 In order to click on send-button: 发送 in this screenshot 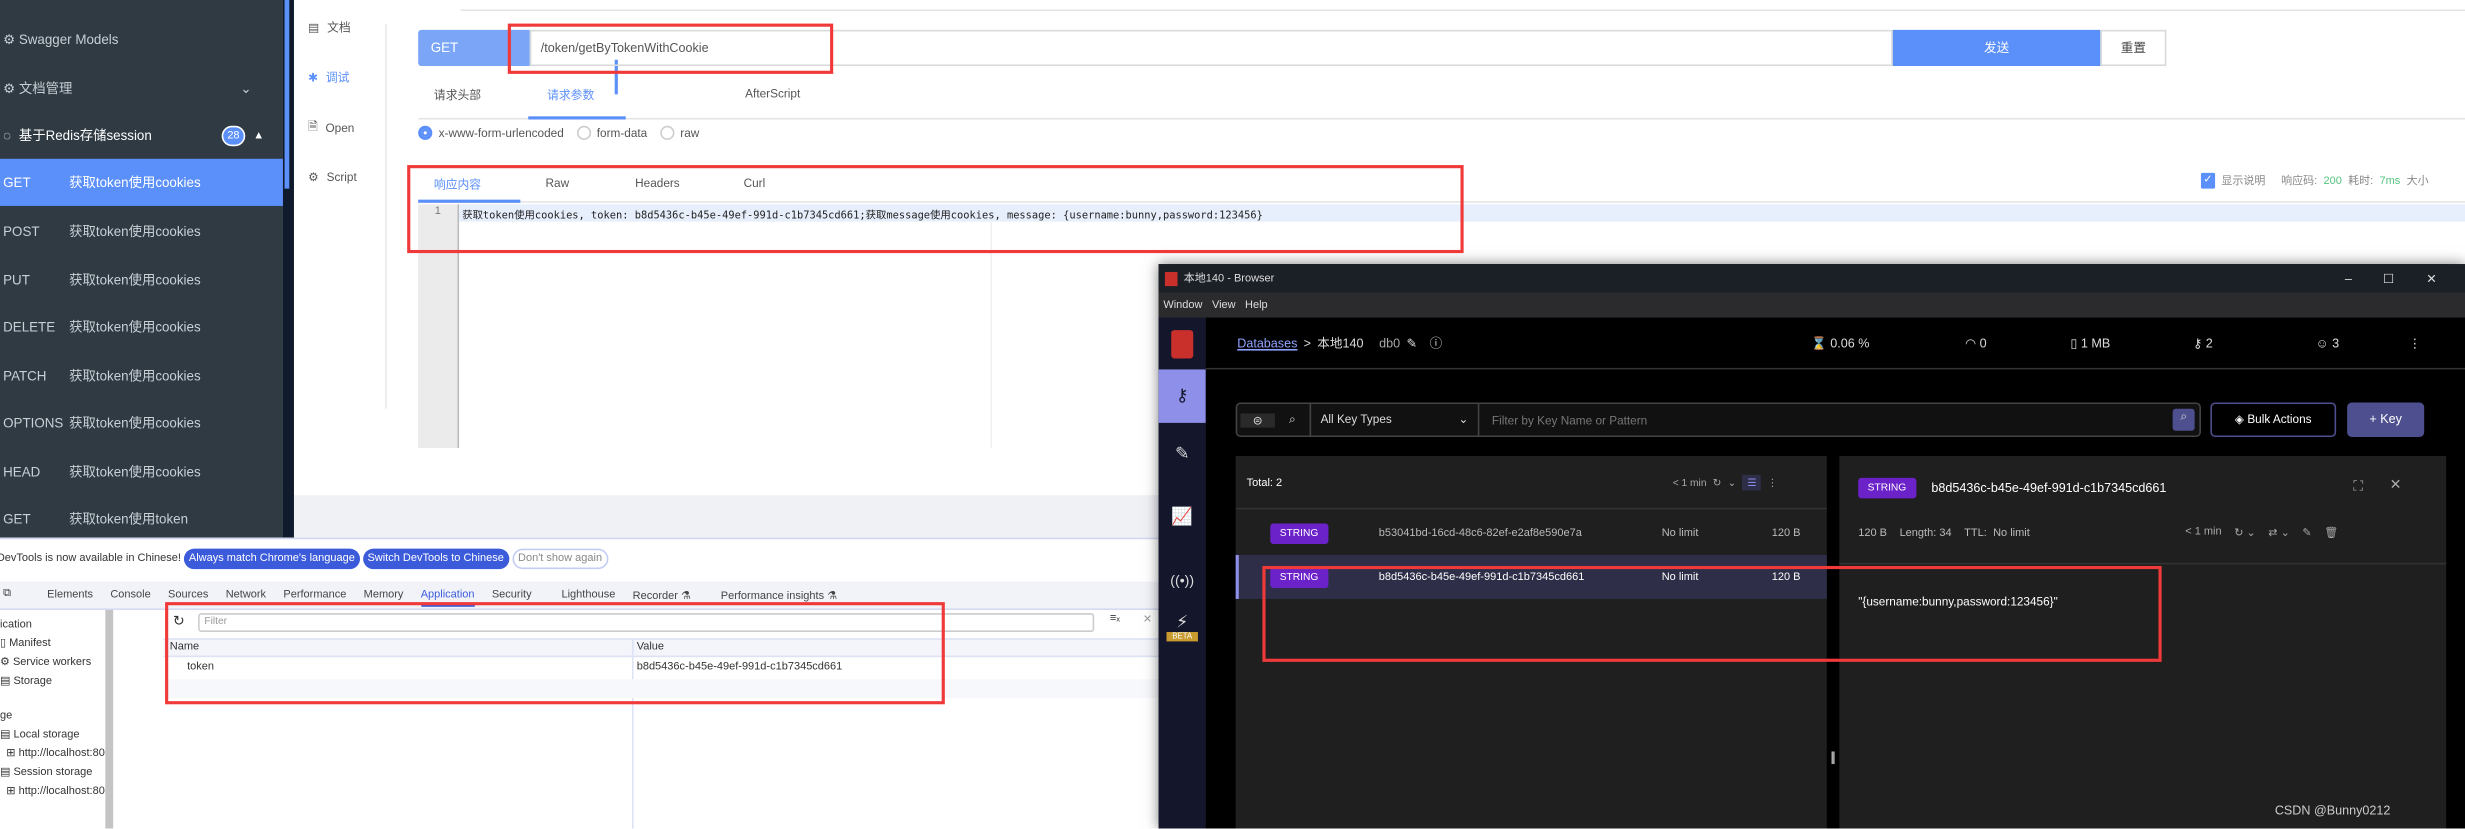, I will do `click(1996, 48)`.